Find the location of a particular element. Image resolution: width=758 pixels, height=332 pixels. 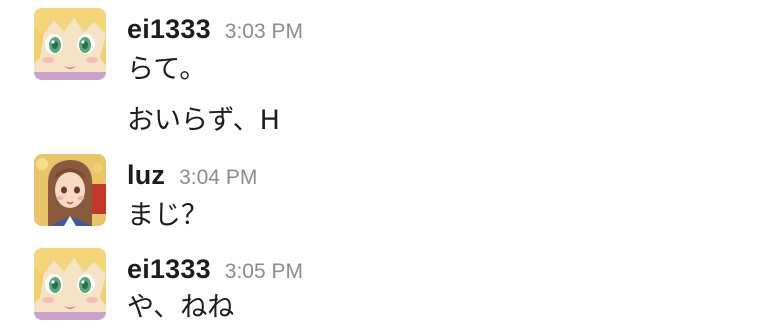

message-text: らて。 is located at coordinates (167, 69).